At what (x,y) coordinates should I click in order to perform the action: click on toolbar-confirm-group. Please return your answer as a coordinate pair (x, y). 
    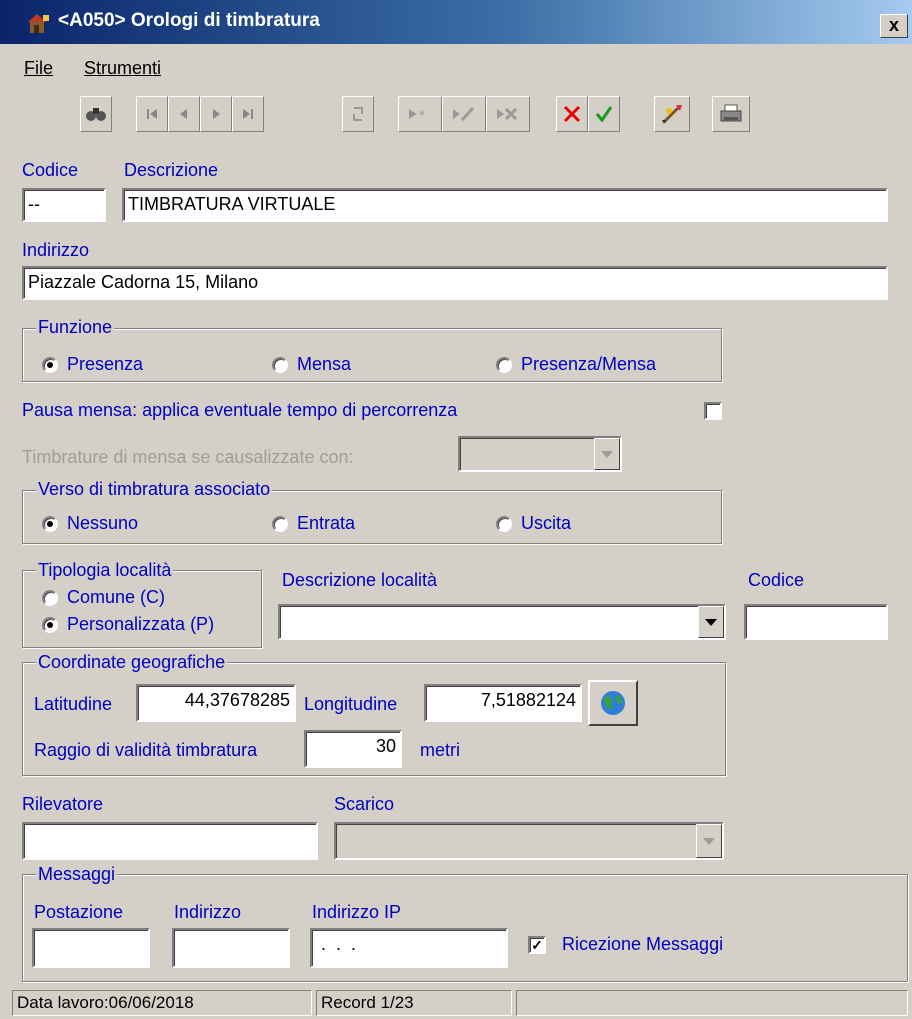
    Looking at the image, I should click on (588, 114).